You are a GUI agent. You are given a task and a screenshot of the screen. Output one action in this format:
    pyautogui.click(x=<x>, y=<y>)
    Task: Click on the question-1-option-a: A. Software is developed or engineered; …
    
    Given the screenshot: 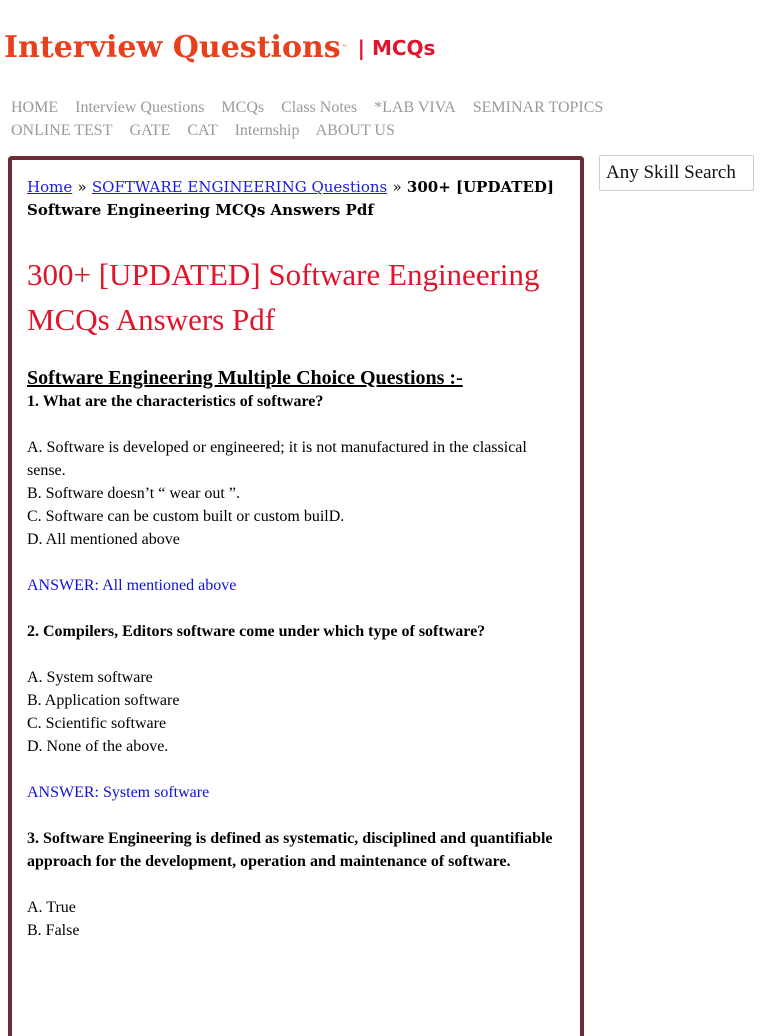 What is the action you would take?
    pyautogui.click(x=277, y=459)
    